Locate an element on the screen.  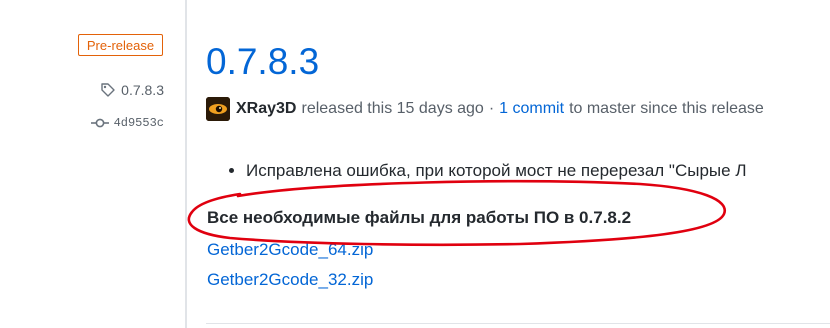
tag-icon is located at coordinates (108, 90).